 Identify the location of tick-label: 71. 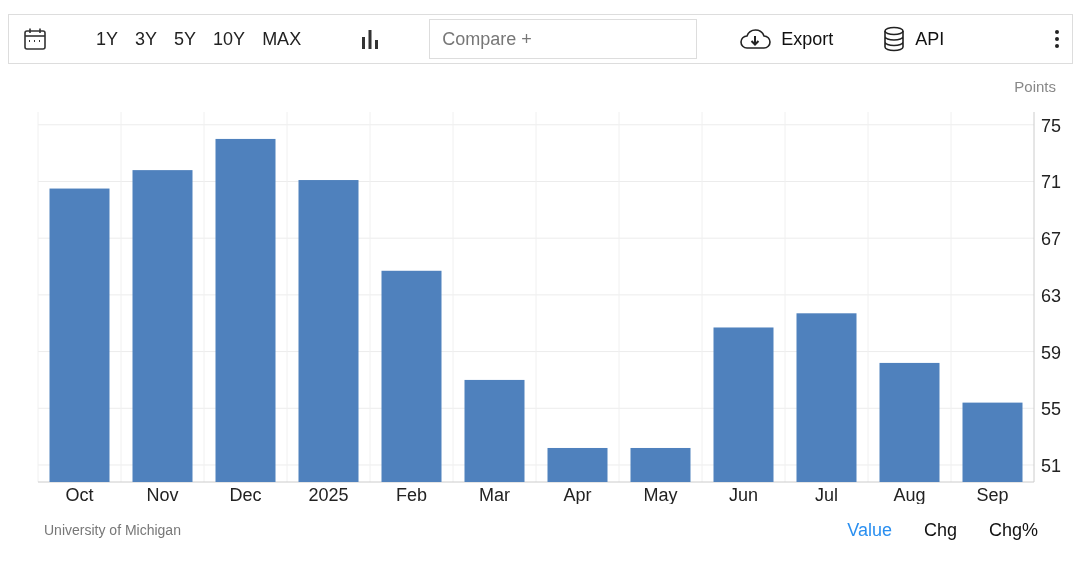
(1051, 182).